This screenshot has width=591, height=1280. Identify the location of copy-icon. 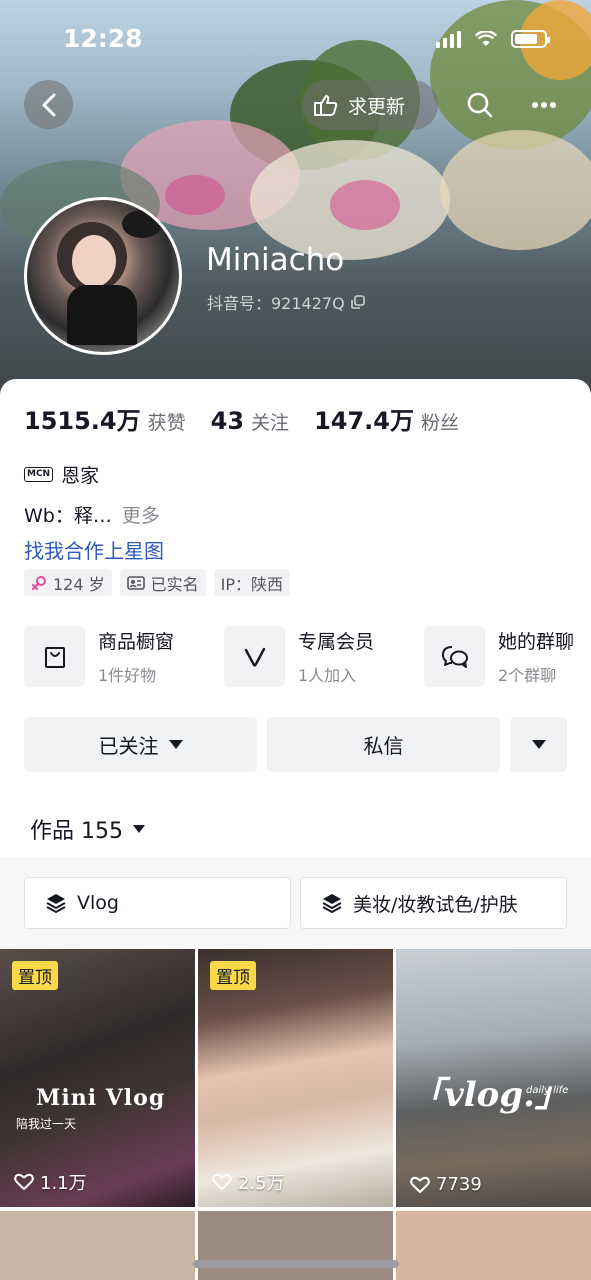
(357, 302).